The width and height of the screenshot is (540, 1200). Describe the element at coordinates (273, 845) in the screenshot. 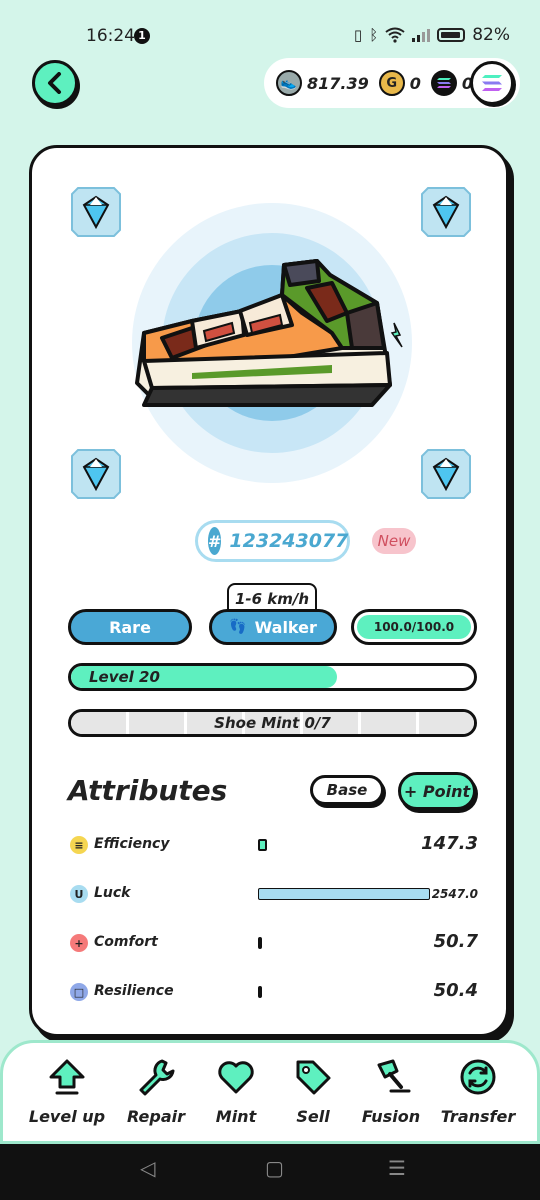

I see `attribute-row-efficiency: ≡ Efficiency 147.3` at that location.